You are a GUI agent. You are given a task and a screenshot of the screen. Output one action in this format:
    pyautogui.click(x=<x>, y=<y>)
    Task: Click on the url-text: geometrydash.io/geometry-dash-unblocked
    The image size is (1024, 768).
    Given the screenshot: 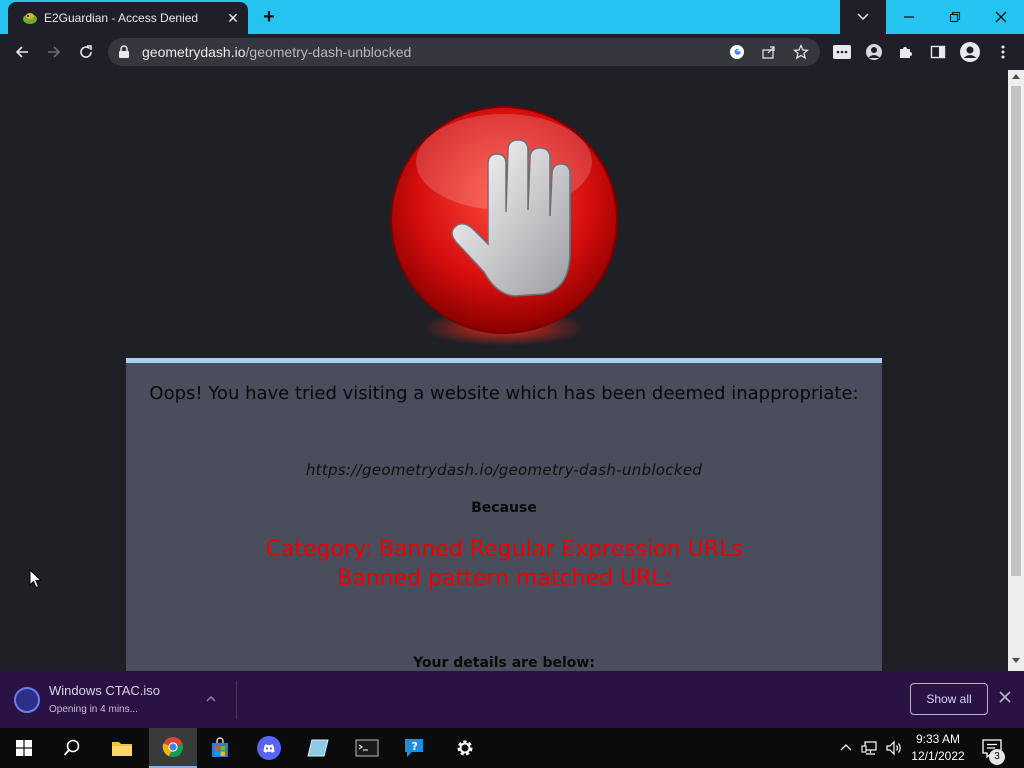 What is the action you would take?
    pyautogui.click(x=276, y=52)
    